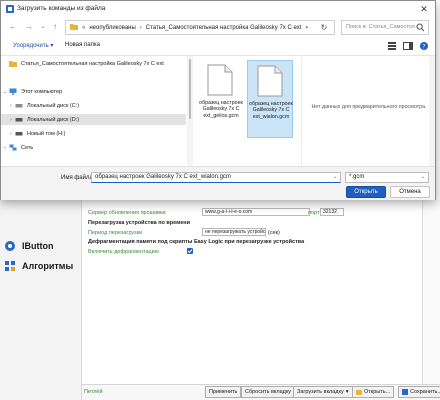 The width and height of the screenshot is (440, 400). What do you see at coordinates (27, 147) in the screenshot?
I see `nav-item-label: Сеть` at bounding box center [27, 147].